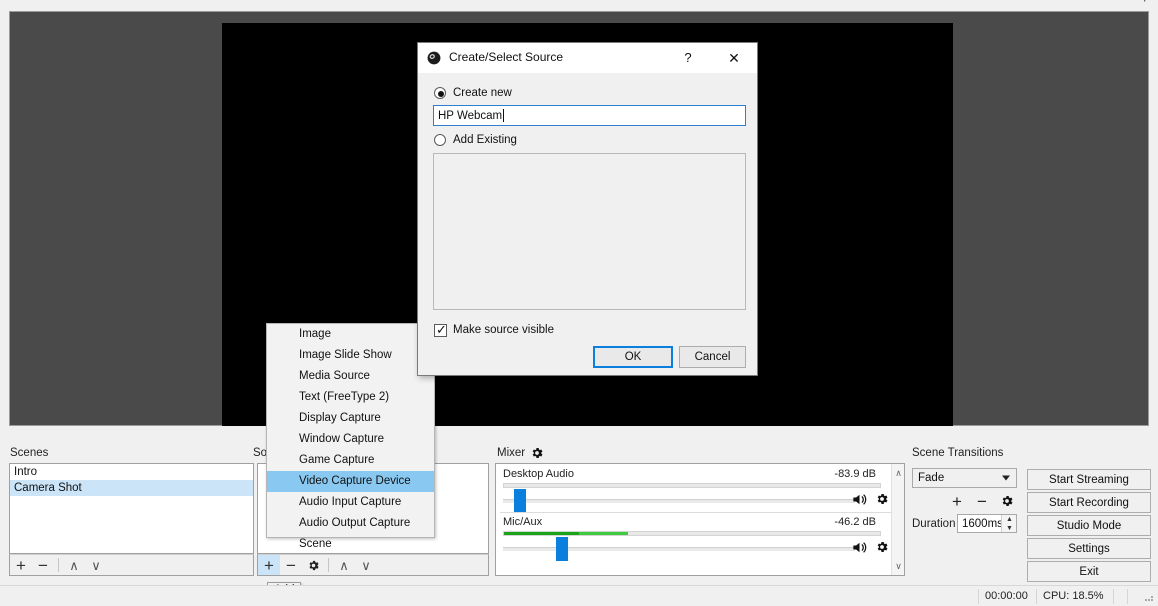 The image size is (1158, 606). Describe the element at coordinates (1089, 502) in the screenshot. I see `start-recording-button: Start Recording` at that location.